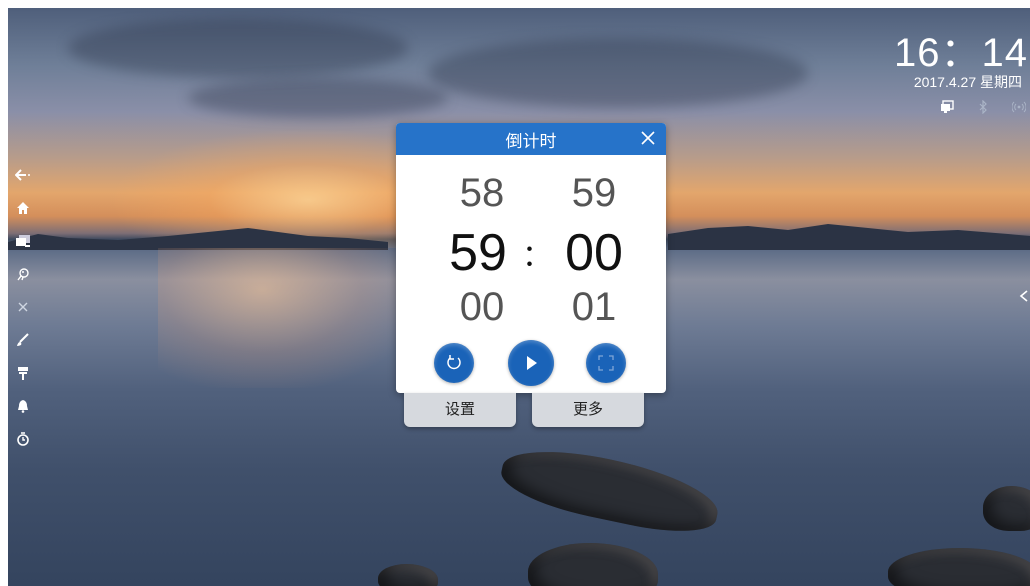 The image size is (1030, 586). Describe the element at coordinates (23, 405) in the screenshot. I see `bell-icon` at that location.